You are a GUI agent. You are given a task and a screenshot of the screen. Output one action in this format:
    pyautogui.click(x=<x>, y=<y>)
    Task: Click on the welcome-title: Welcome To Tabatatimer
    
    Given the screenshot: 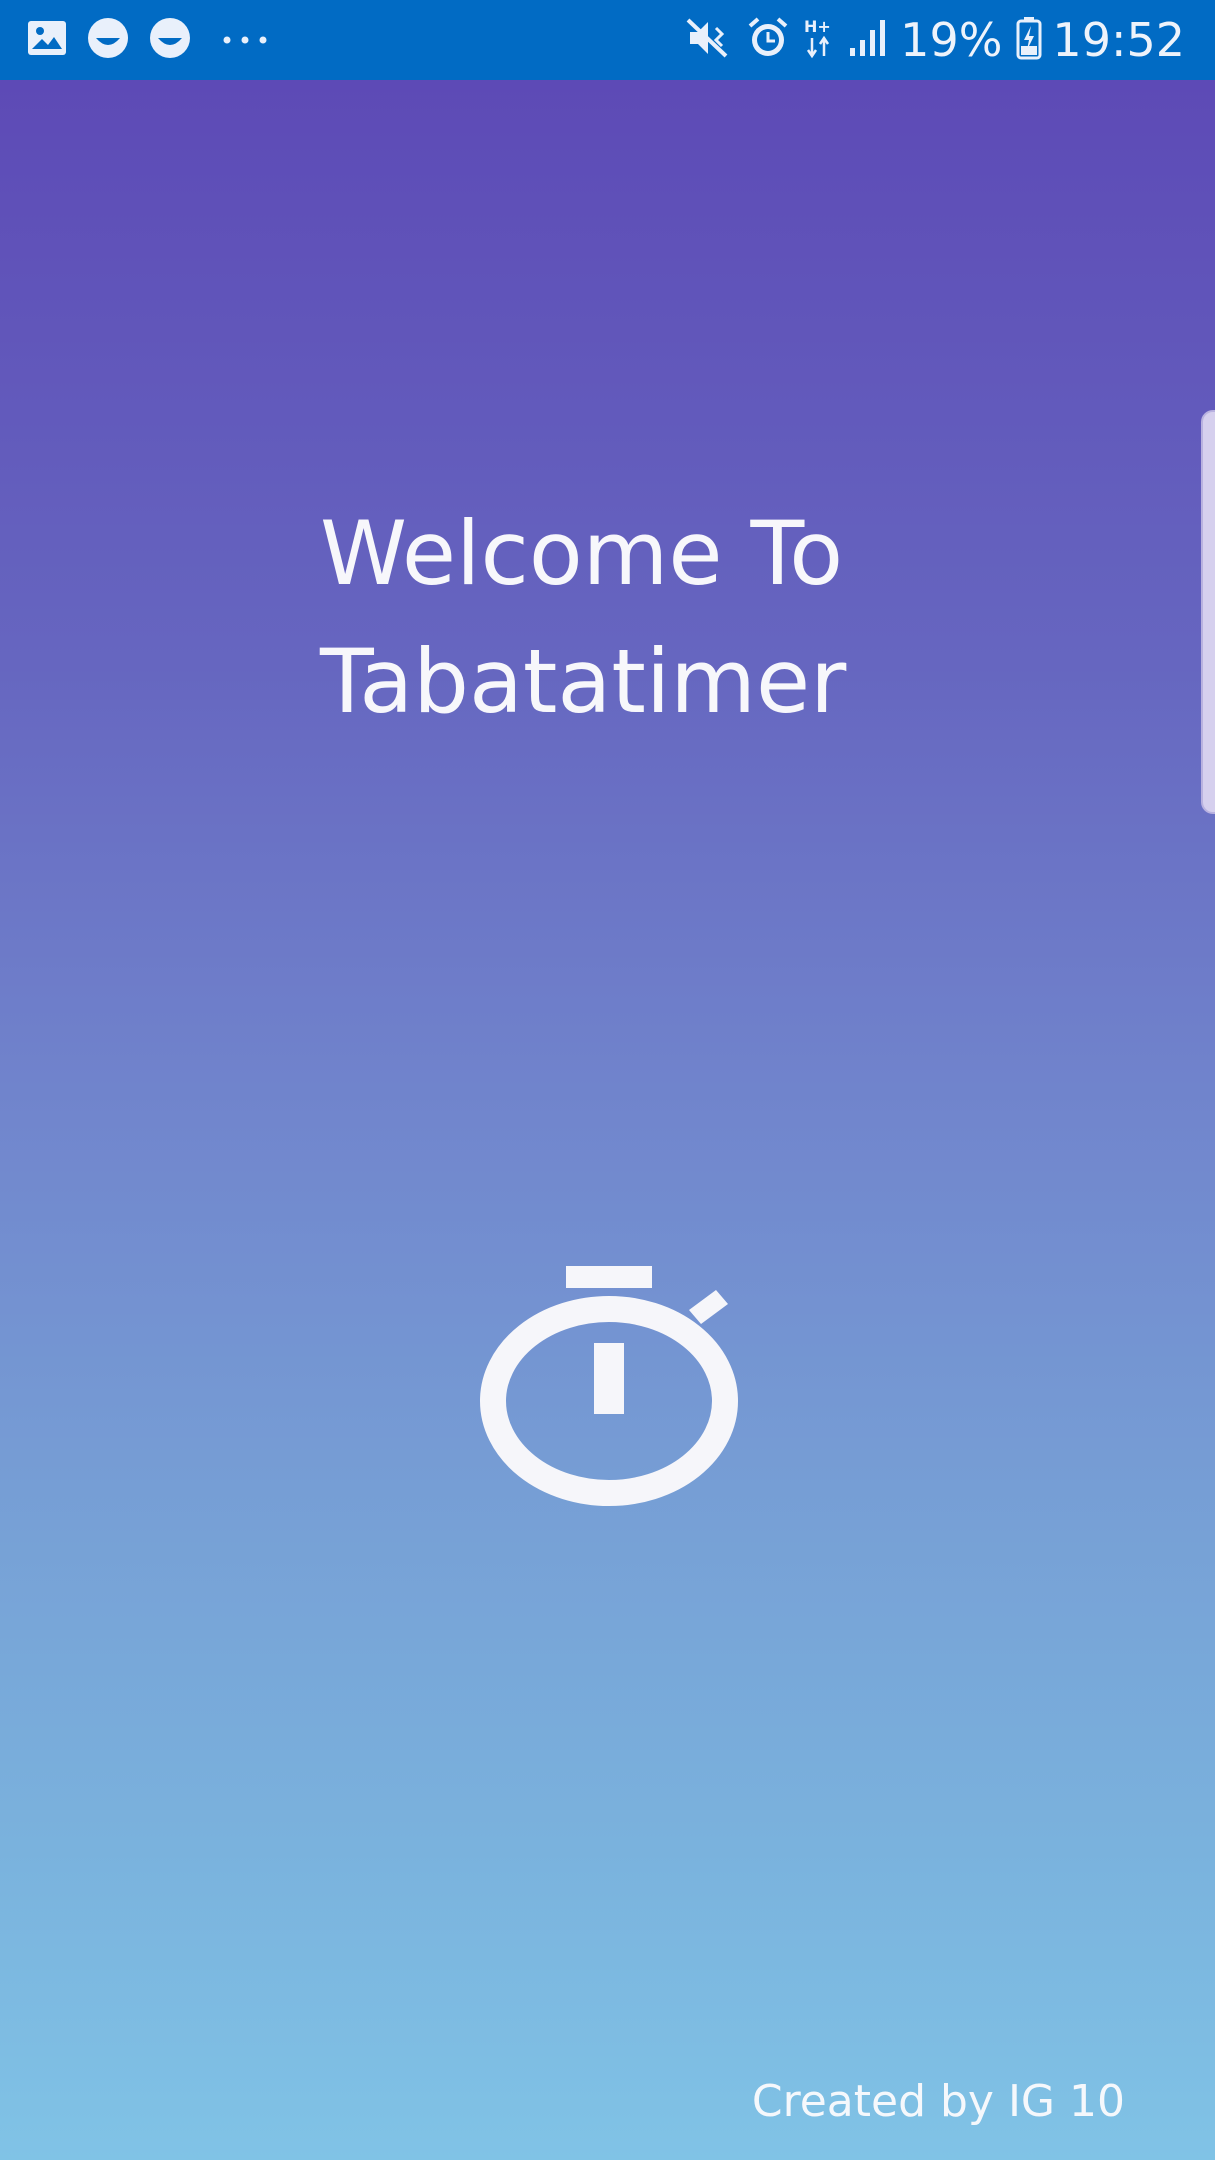 What is the action you would take?
    pyautogui.click(x=680, y=618)
    